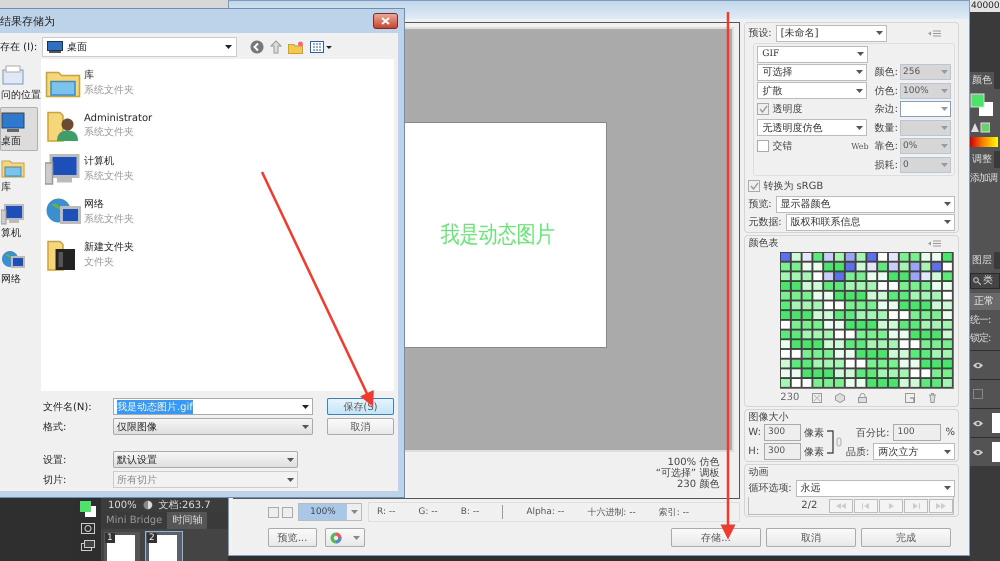 The width and height of the screenshot is (1000, 561). What do you see at coordinates (865, 204) in the screenshot?
I see `preview-dropdown: 显示器颜色` at bounding box center [865, 204].